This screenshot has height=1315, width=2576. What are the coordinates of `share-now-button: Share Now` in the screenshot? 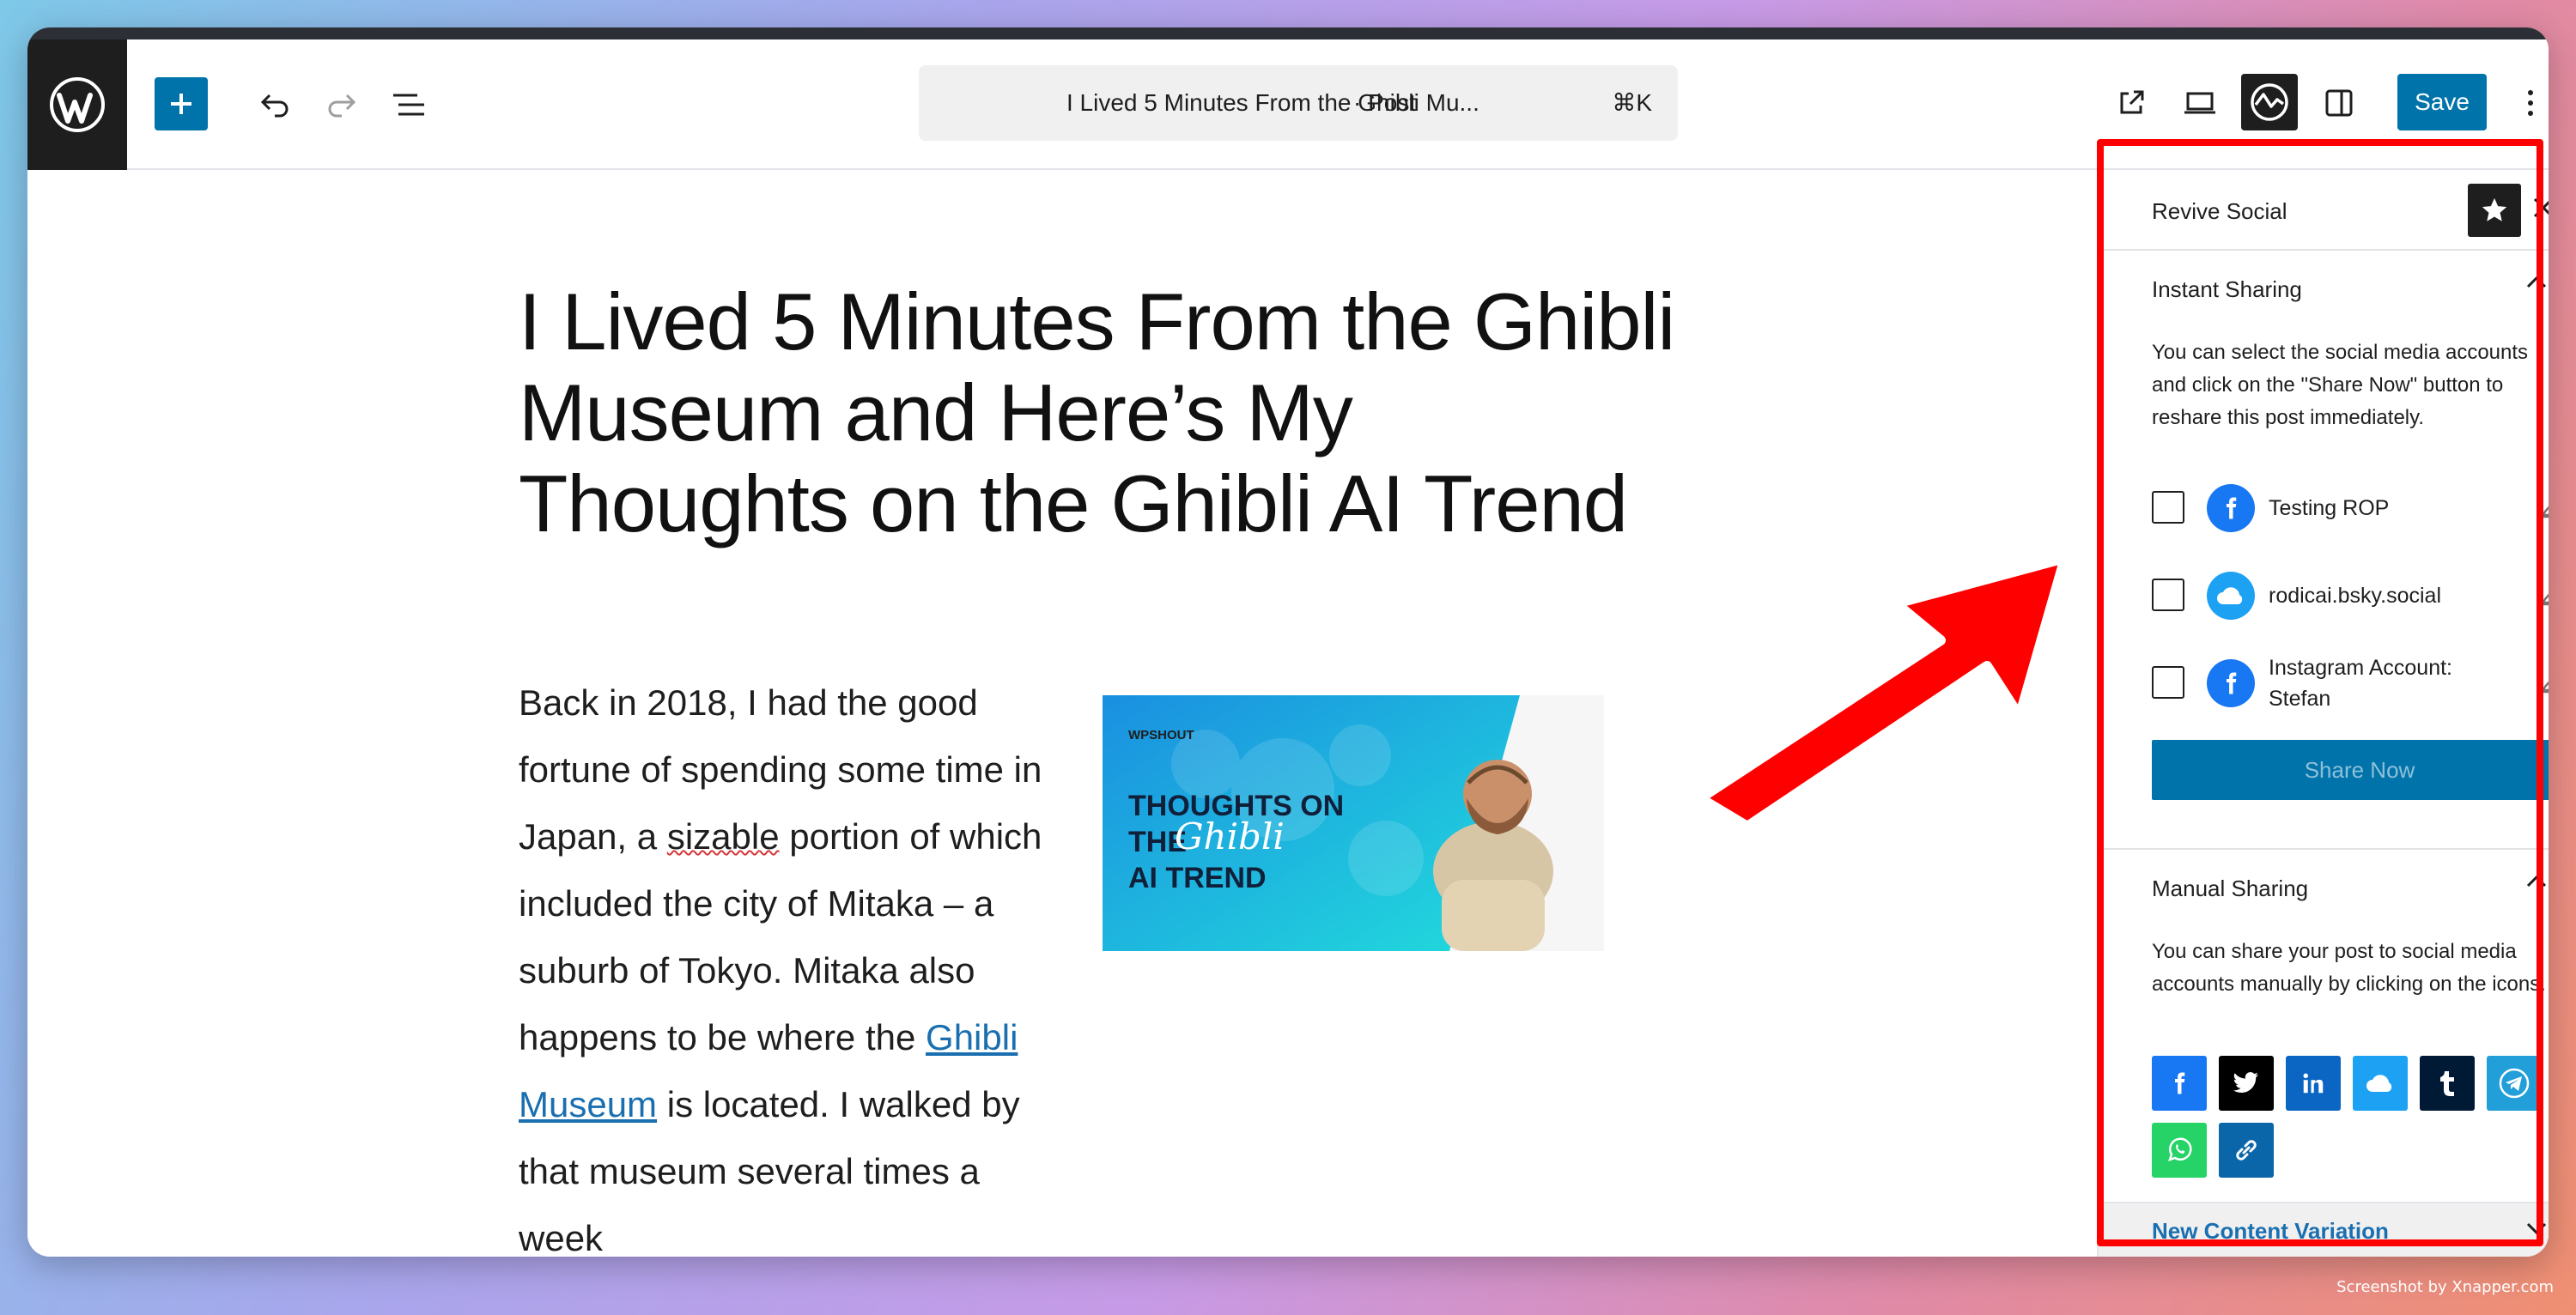 It's located at (2350, 770).